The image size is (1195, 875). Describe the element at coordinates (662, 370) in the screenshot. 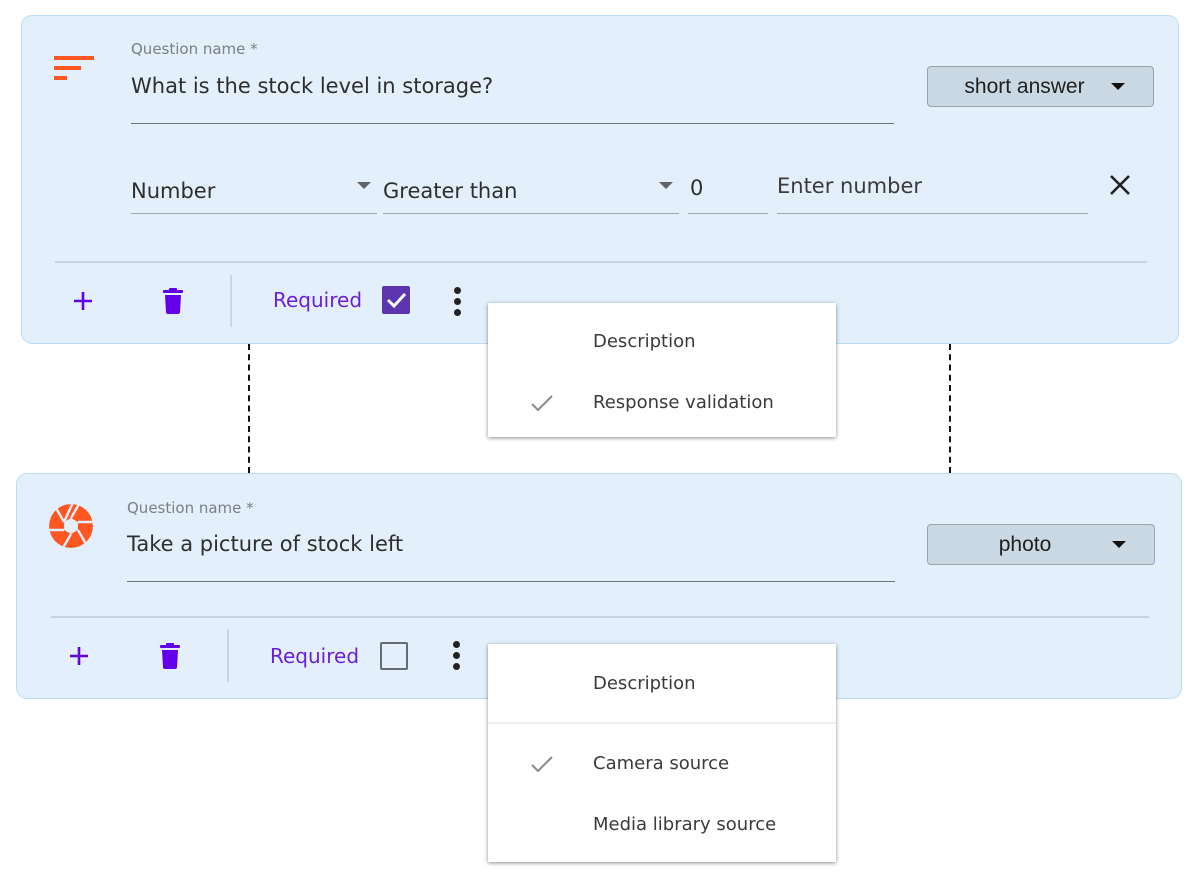

I see `question-options-menu: Description Response validation` at that location.